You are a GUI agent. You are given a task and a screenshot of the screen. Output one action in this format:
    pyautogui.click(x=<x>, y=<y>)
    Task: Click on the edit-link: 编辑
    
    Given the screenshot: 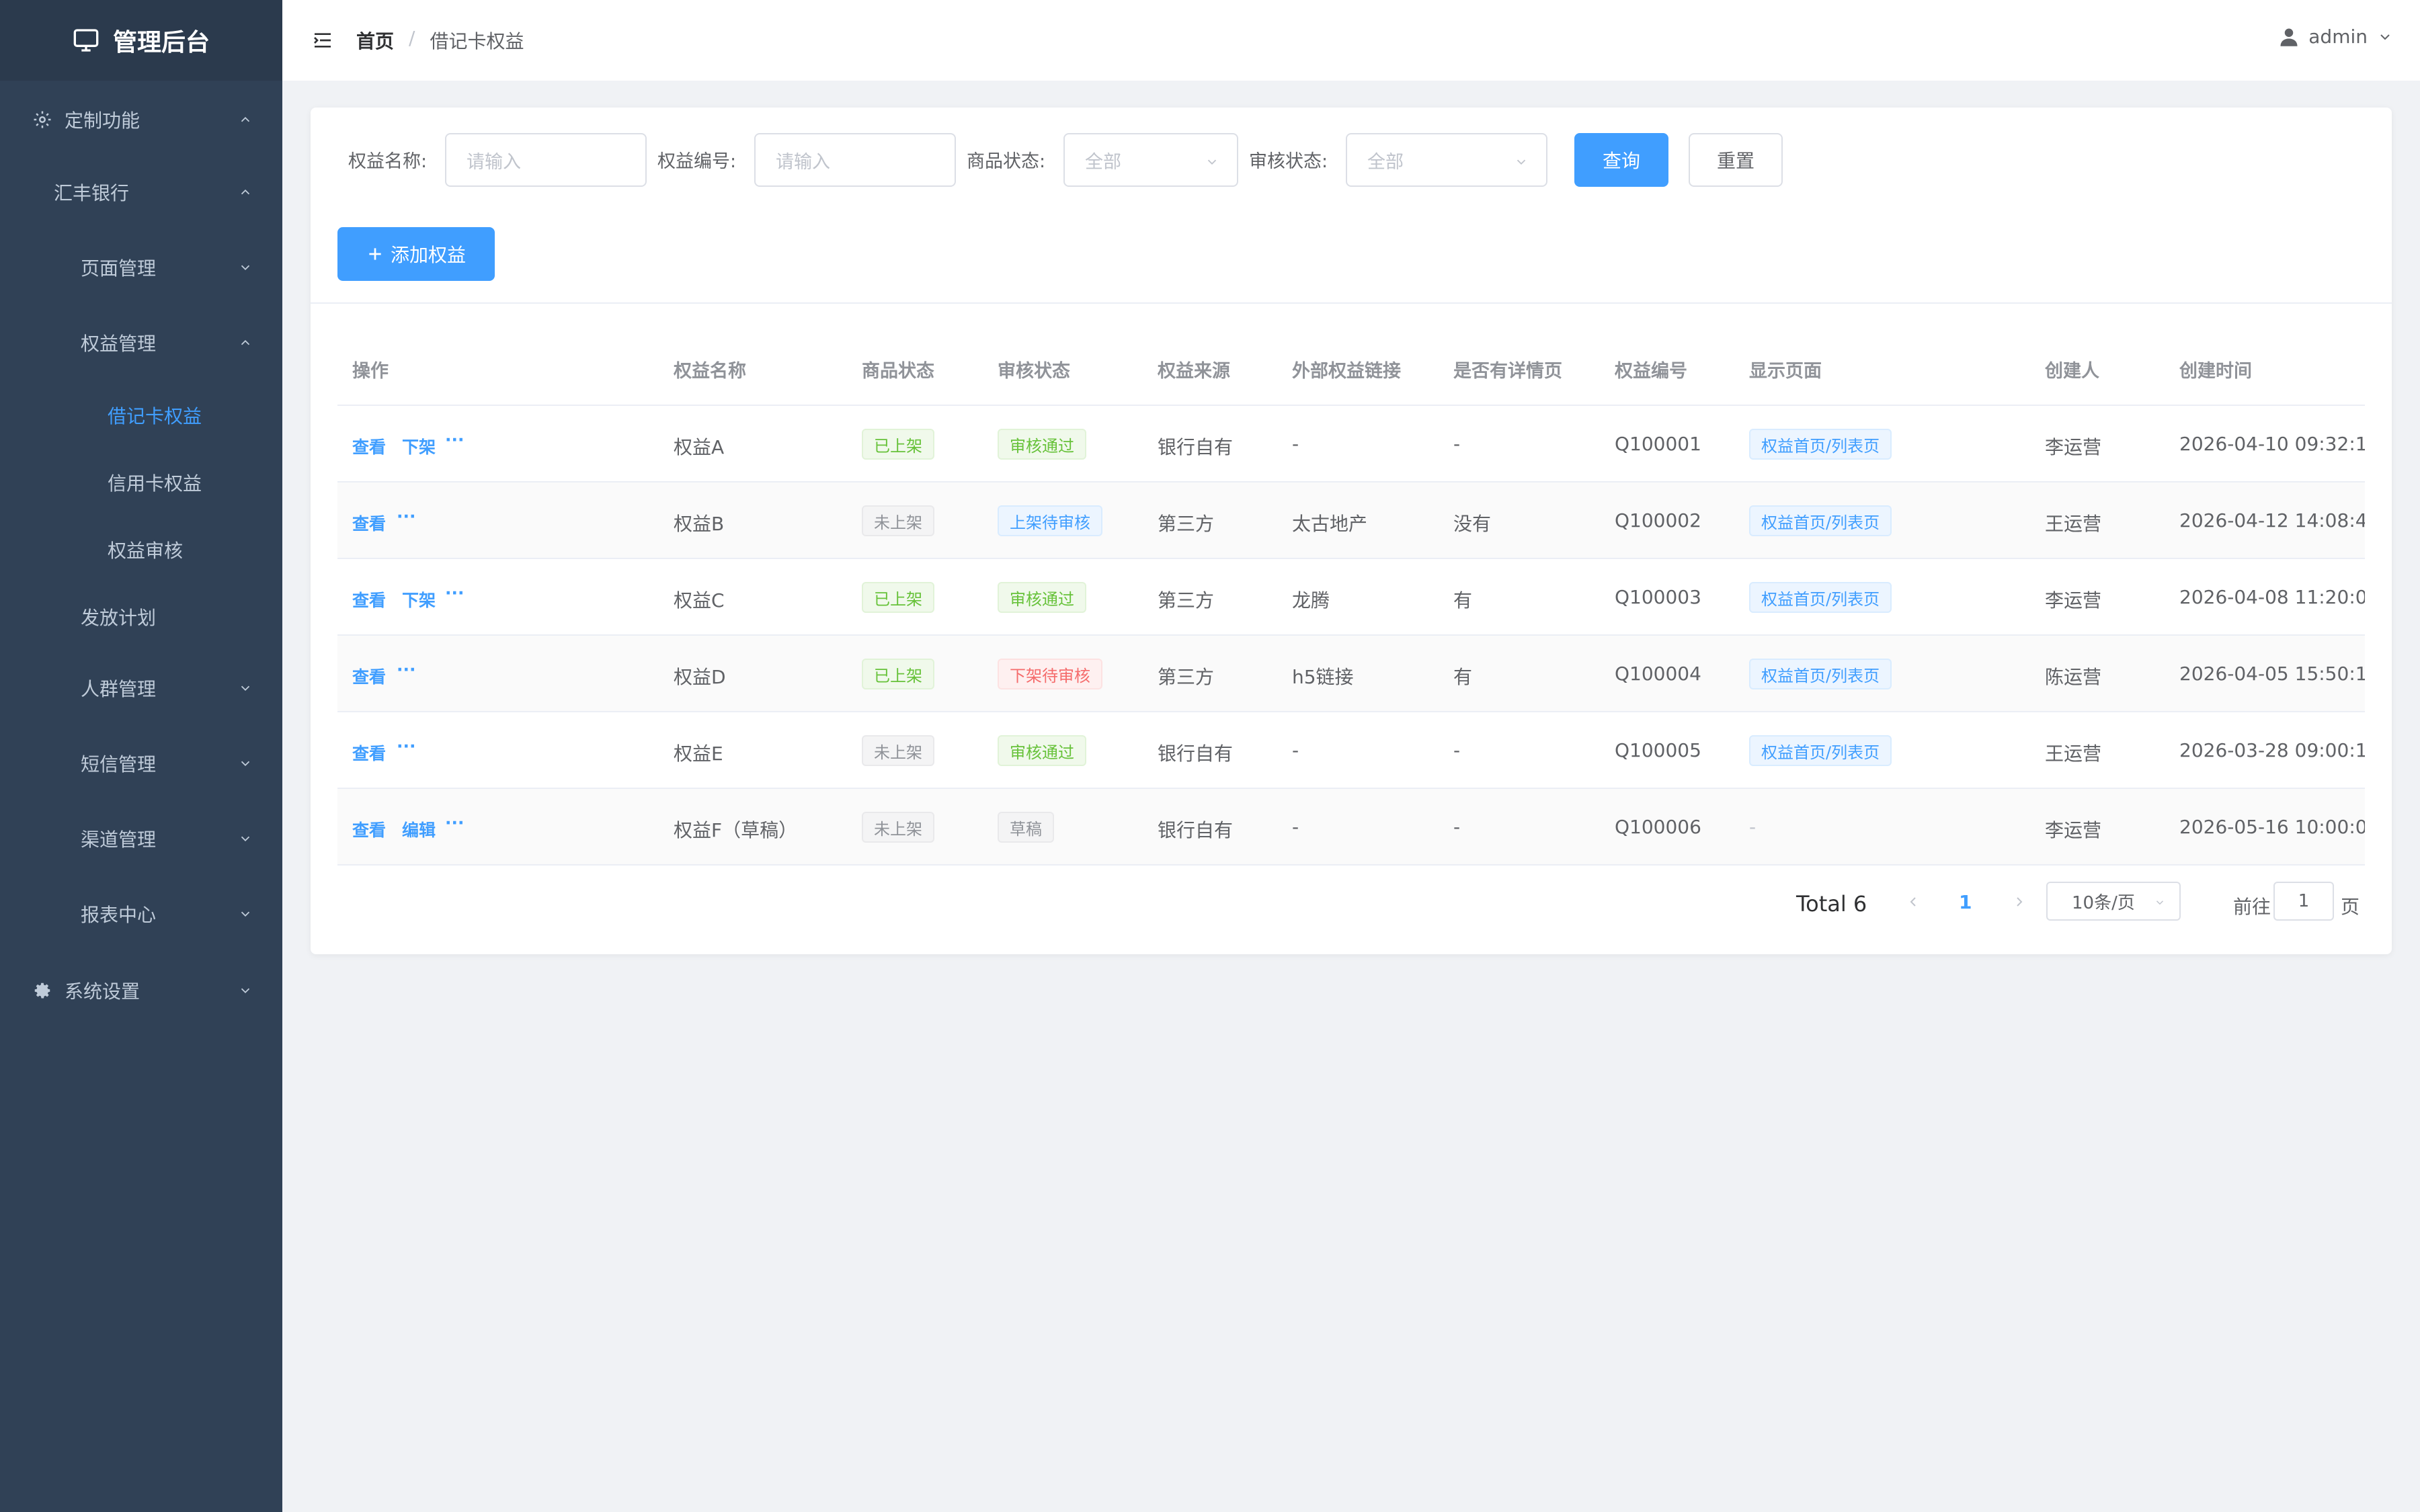 What is the action you would take?
    pyautogui.click(x=419, y=829)
    